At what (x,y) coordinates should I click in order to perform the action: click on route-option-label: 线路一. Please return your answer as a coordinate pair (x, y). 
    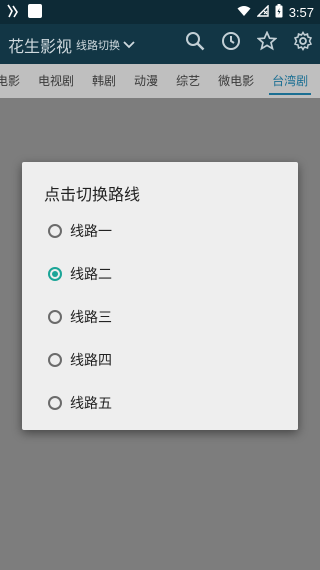
    Looking at the image, I should click on (91, 231).